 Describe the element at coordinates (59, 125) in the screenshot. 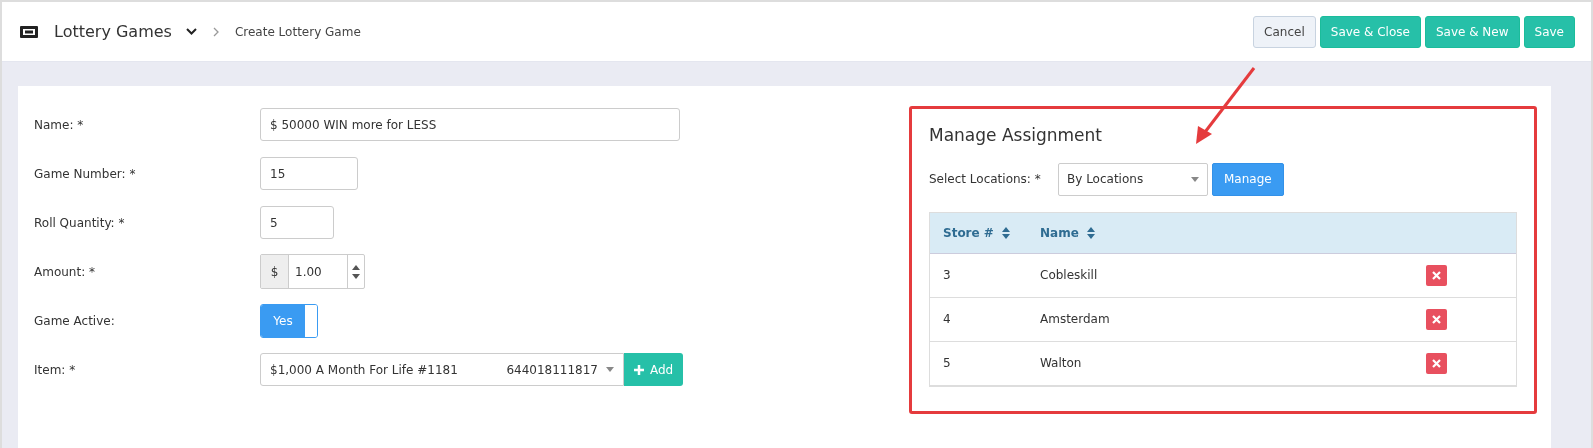

I see `field-label: Name: *` at that location.